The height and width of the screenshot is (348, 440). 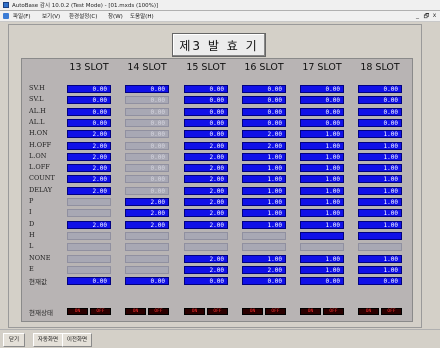 What do you see at coordinates (83, 16) in the screenshot?
I see `menu-settings: 환경설정(C)` at bounding box center [83, 16].